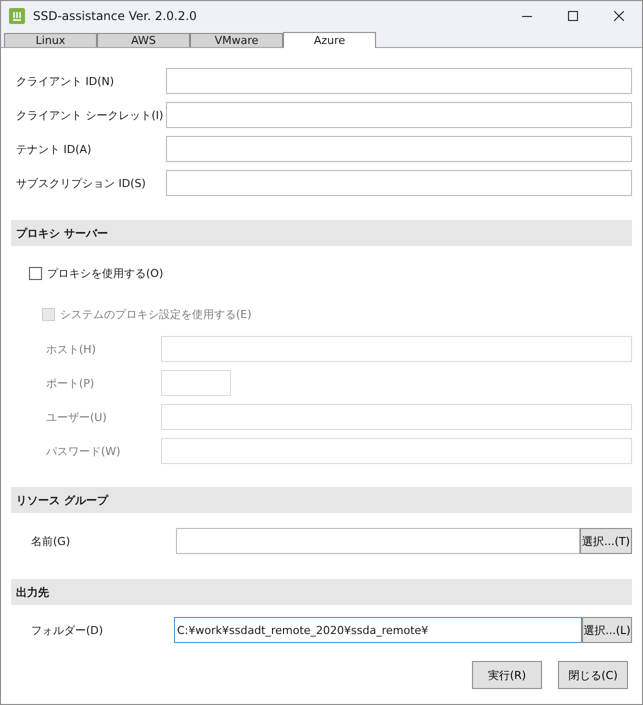 The height and width of the screenshot is (705, 643). Describe the element at coordinates (378, 630) in the screenshot. I see `input-field: C:¥work¥ssdadt_remote_2020¥ssda_remote¥` at that location.